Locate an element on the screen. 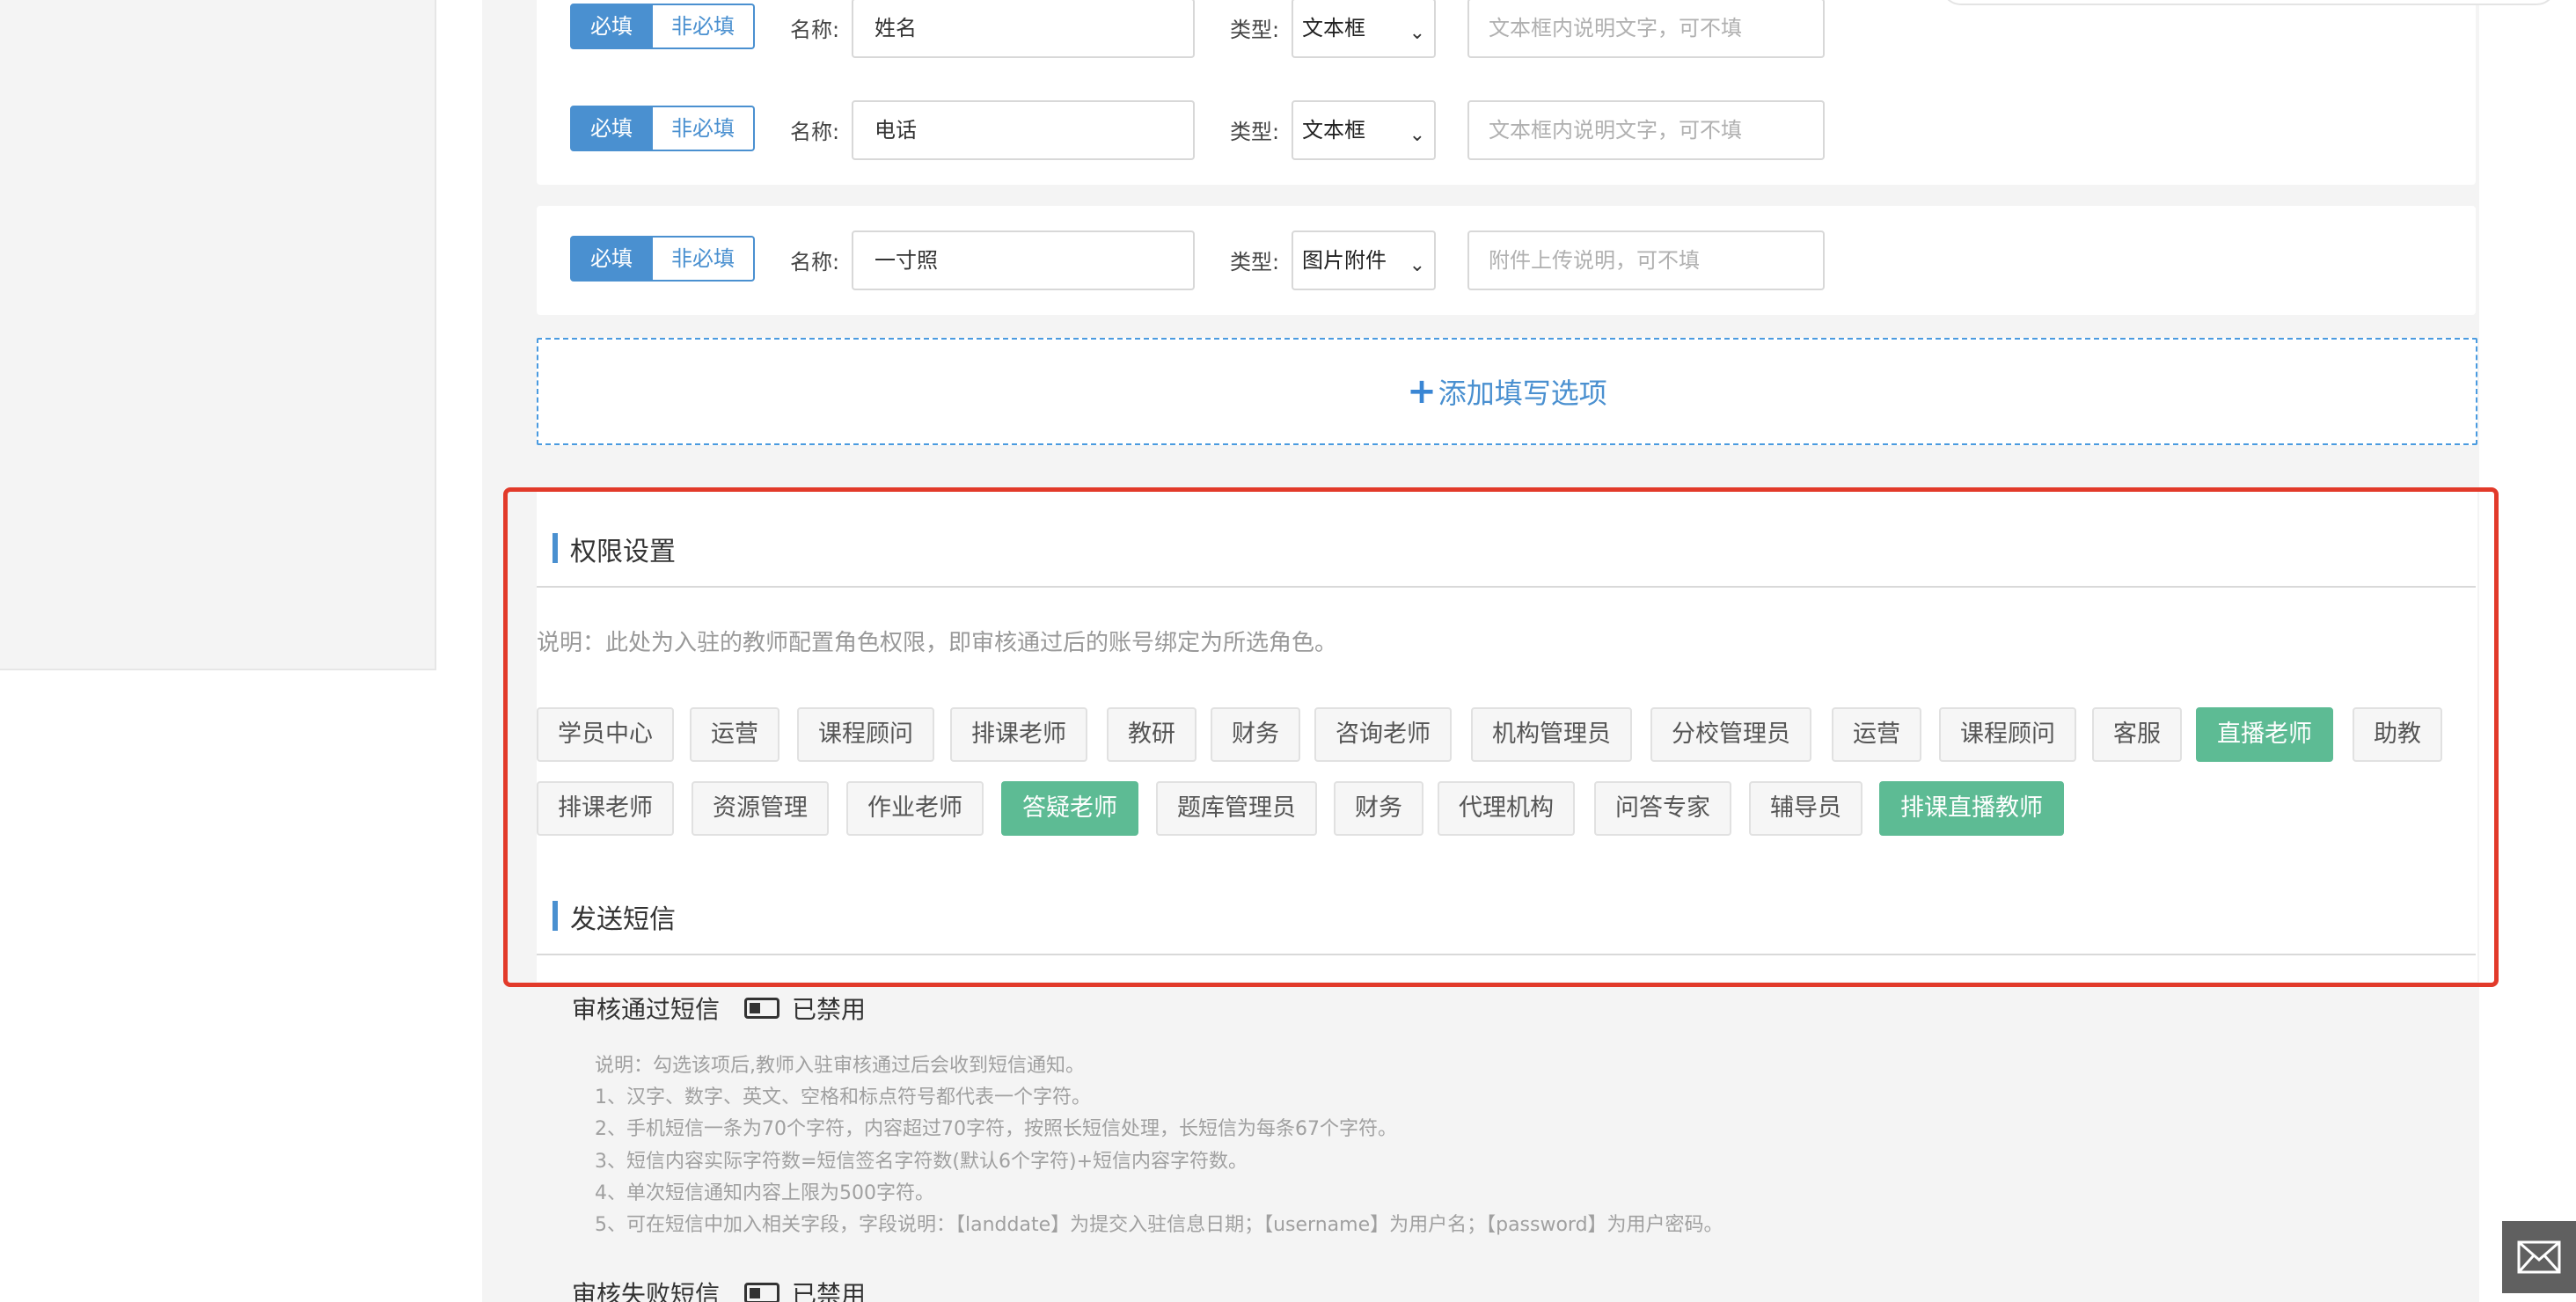  form-field-row: 必填 非必填 名称: 电话 类型: 文本框 ⌄ 文本框内说明文字，可不填 is located at coordinates (1506, 131).